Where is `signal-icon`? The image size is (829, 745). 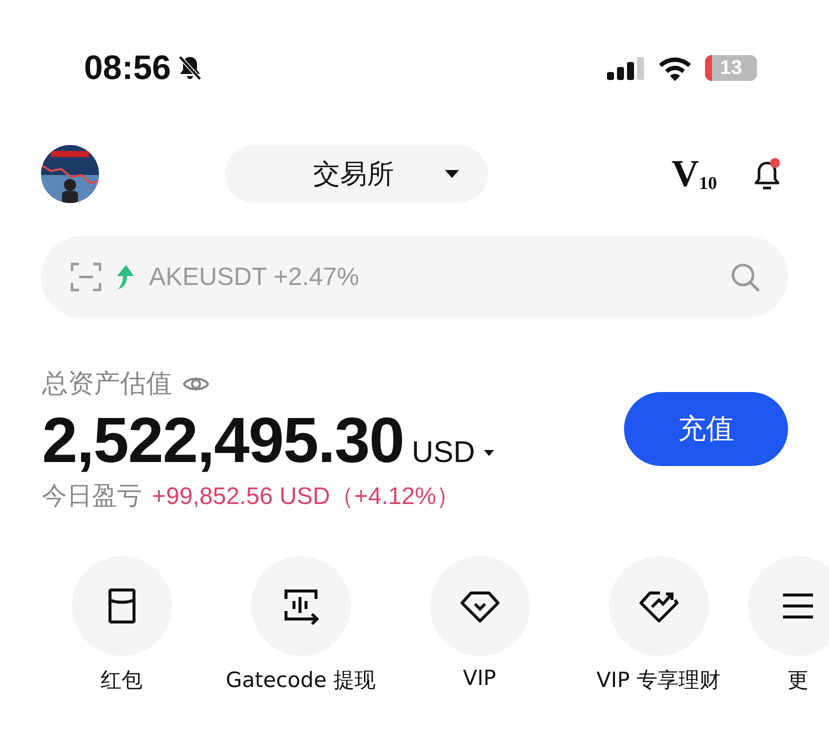 signal-icon is located at coordinates (625, 68).